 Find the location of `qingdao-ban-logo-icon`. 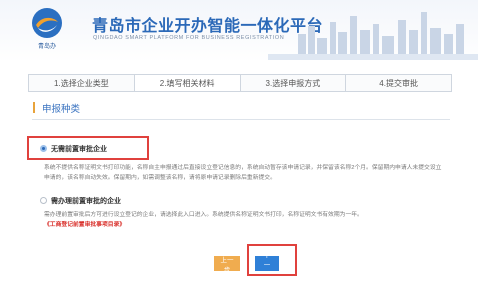

qingdao-ban-logo-icon is located at coordinates (47, 23).